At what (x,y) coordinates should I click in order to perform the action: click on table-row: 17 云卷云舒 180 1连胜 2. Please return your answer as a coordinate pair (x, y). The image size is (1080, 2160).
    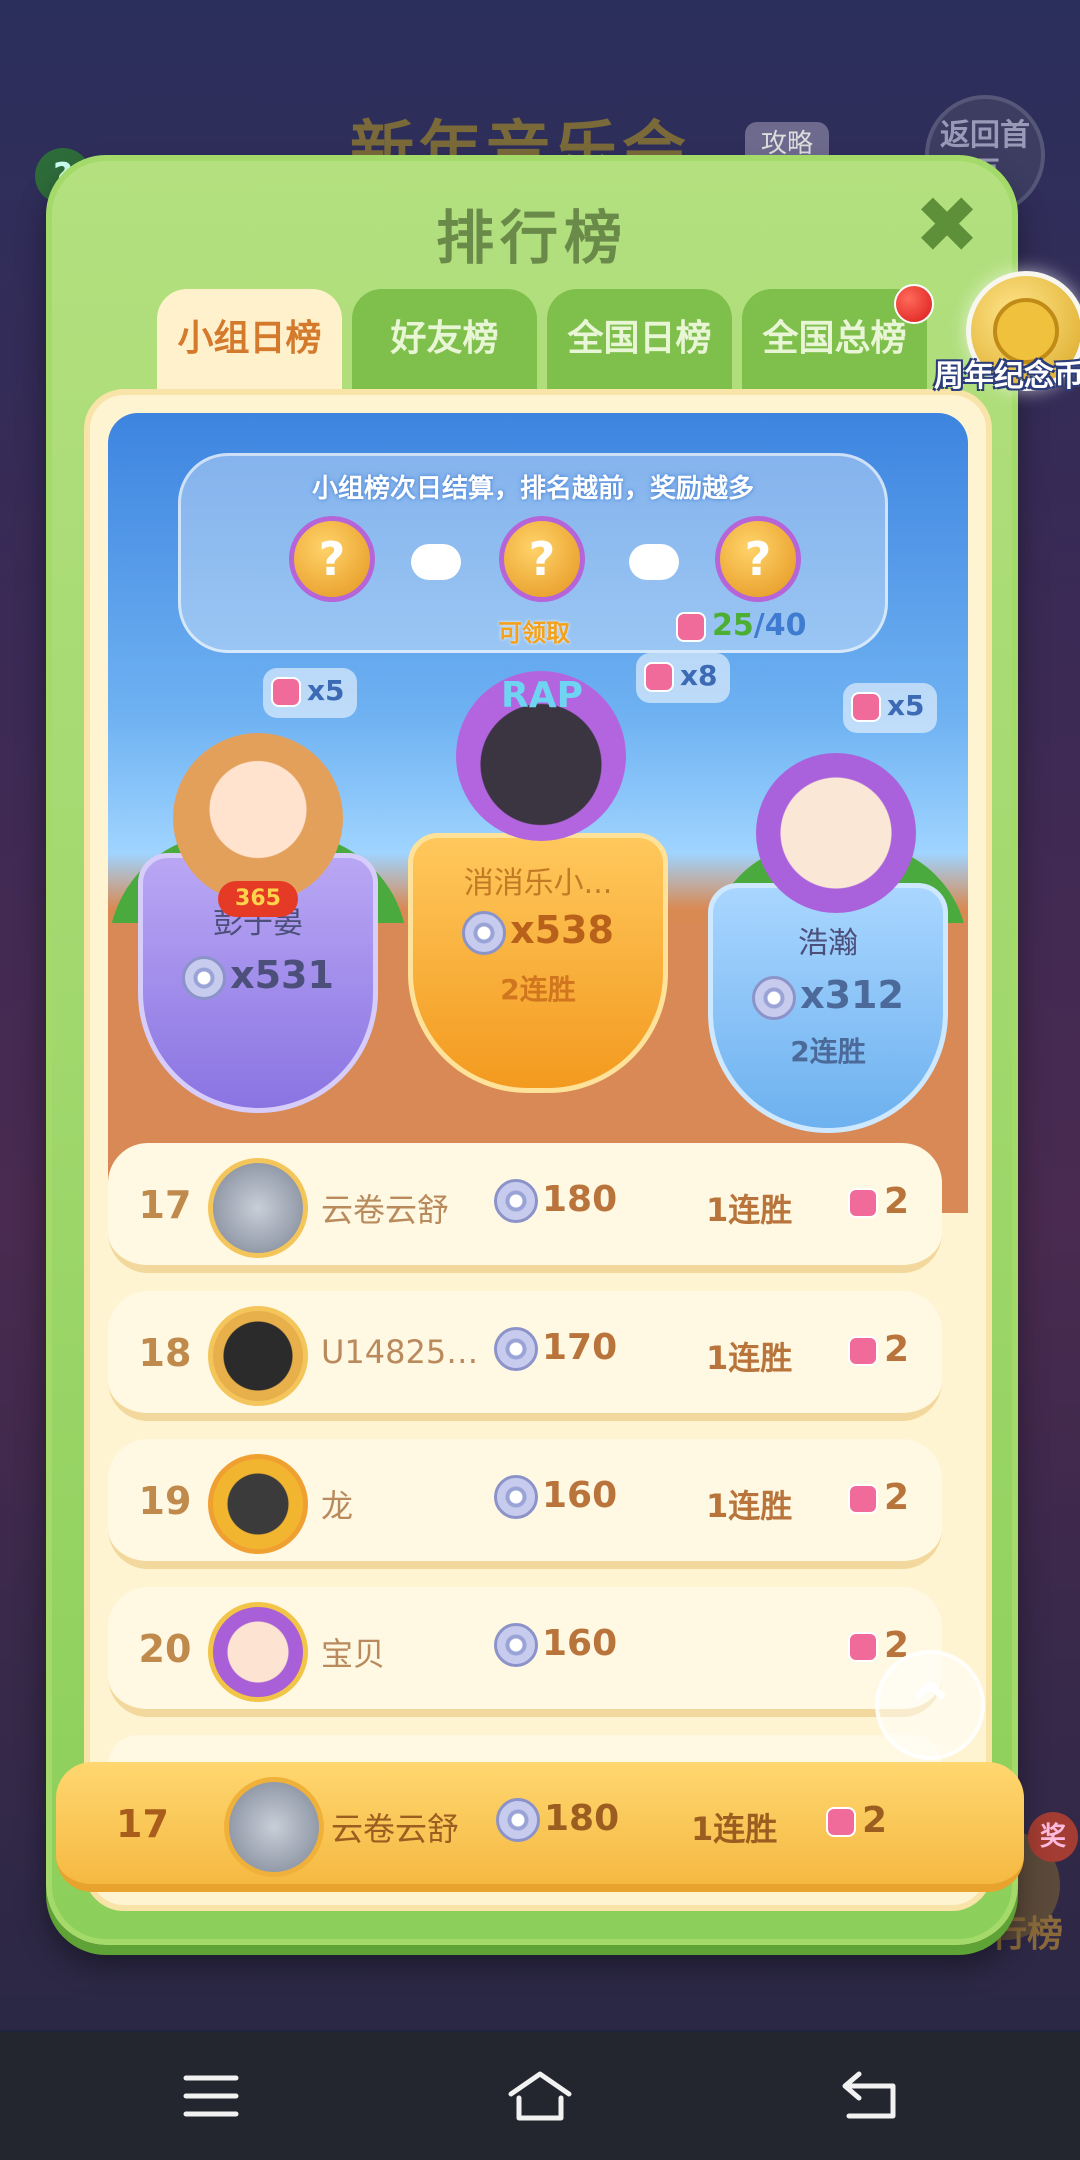
    Looking at the image, I should click on (525, 1208).